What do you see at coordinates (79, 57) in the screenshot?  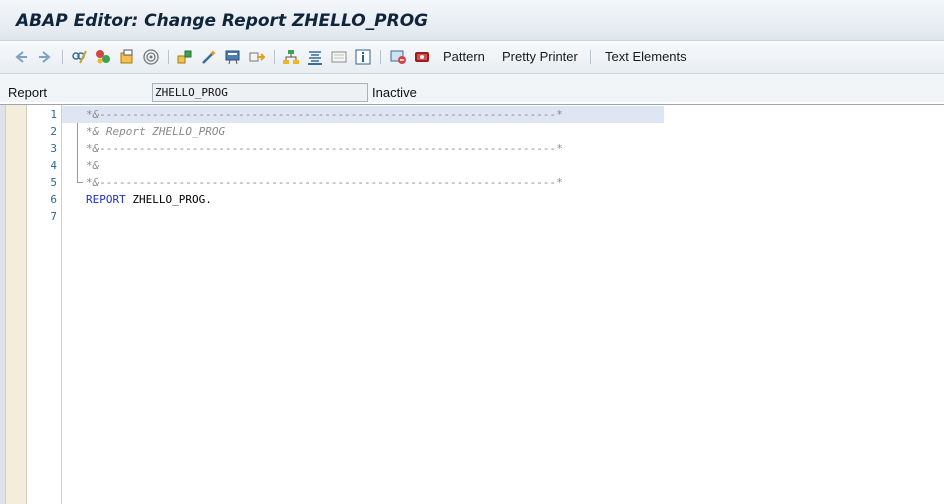 I see `display-change-icon` at bounding box center [79, 57].